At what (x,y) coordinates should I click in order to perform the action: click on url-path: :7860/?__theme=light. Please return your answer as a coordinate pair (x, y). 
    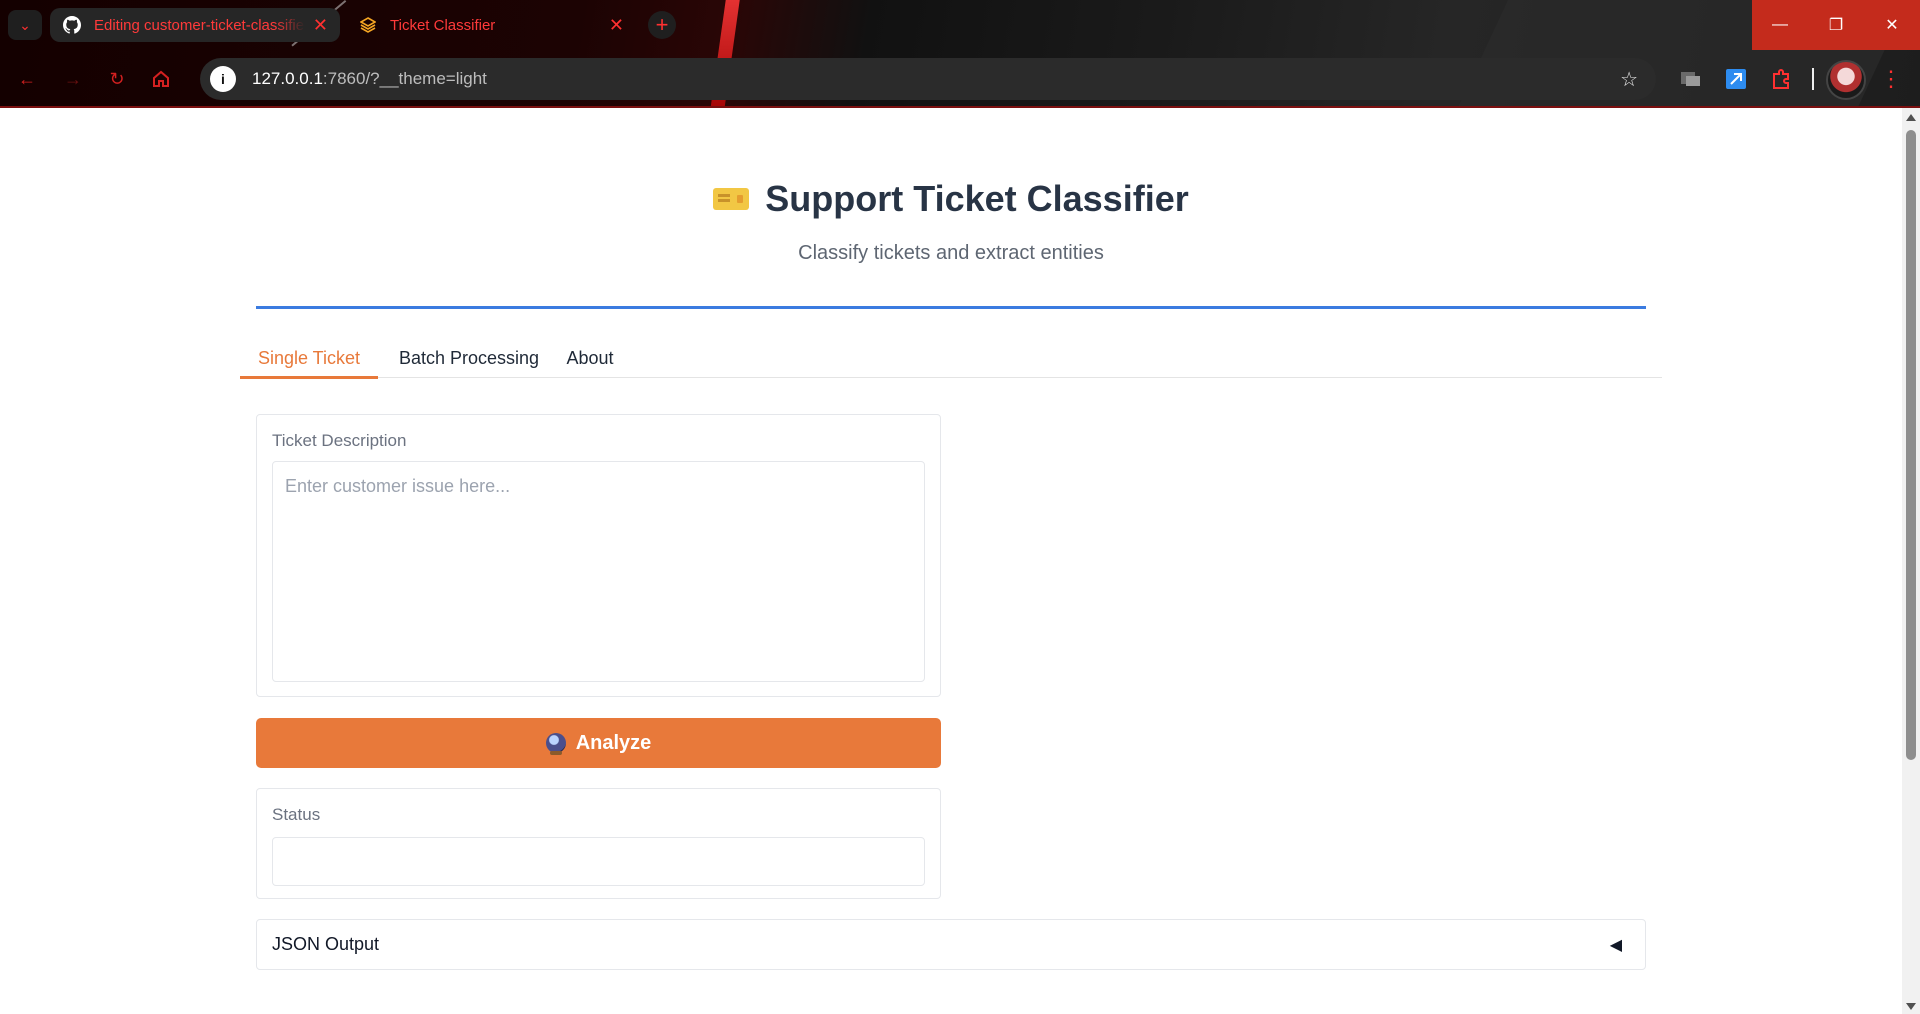
    Looking at the image, I should click on (404, 78).